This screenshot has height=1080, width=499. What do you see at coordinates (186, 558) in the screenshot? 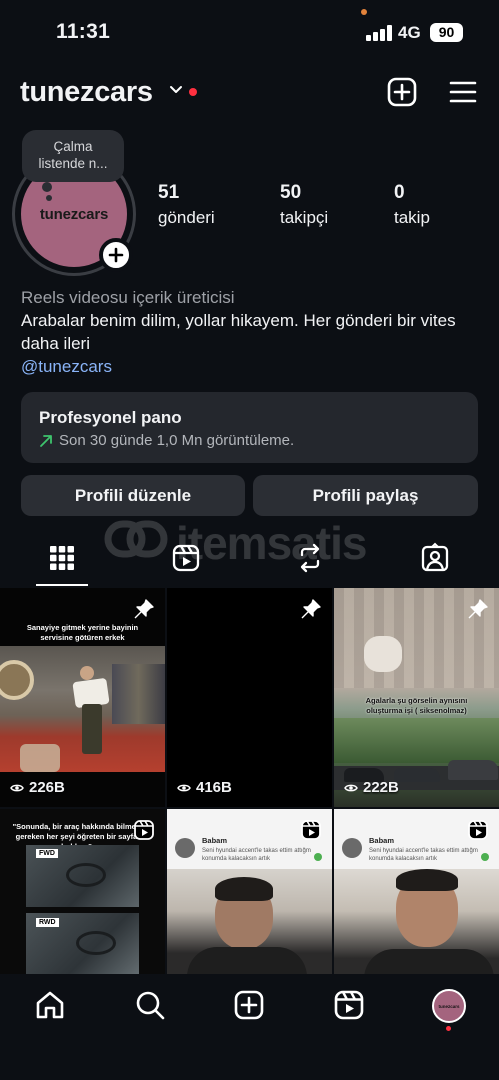
I see `reels-tab-icon` at bounding box center [186, 558].